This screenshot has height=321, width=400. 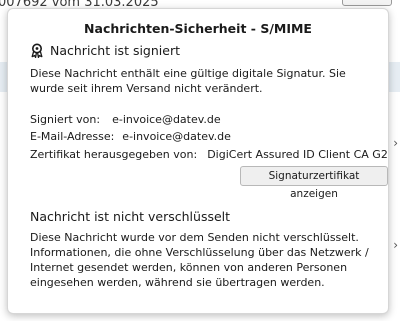 I want to click on signature-heading: Nachricht ist signiert, so click(x=115, y=50).